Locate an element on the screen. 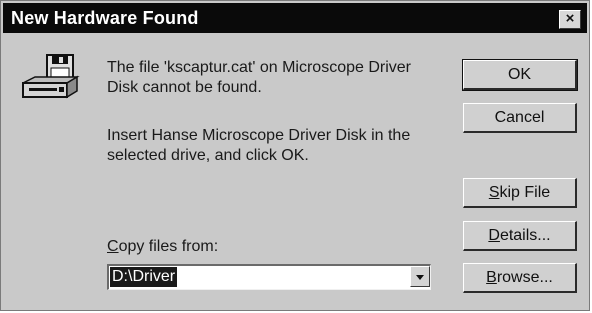  close-icon: × is located at coordinates (570, 18).